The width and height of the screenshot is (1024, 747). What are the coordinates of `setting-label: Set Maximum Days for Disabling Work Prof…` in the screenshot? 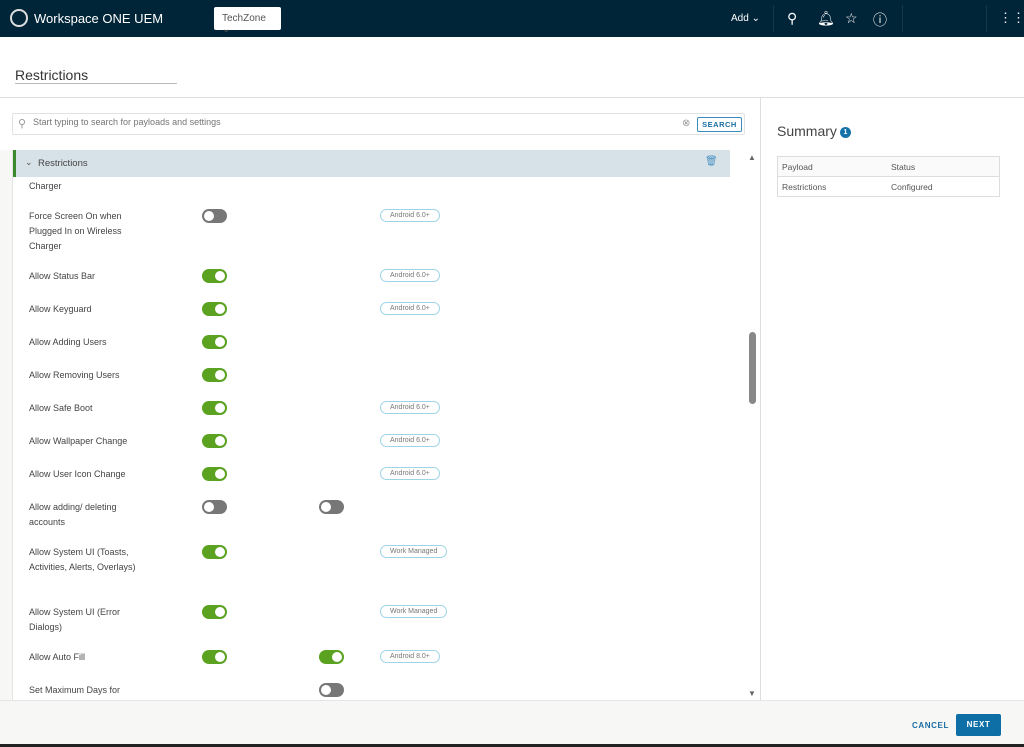 It's located at (75, 690).